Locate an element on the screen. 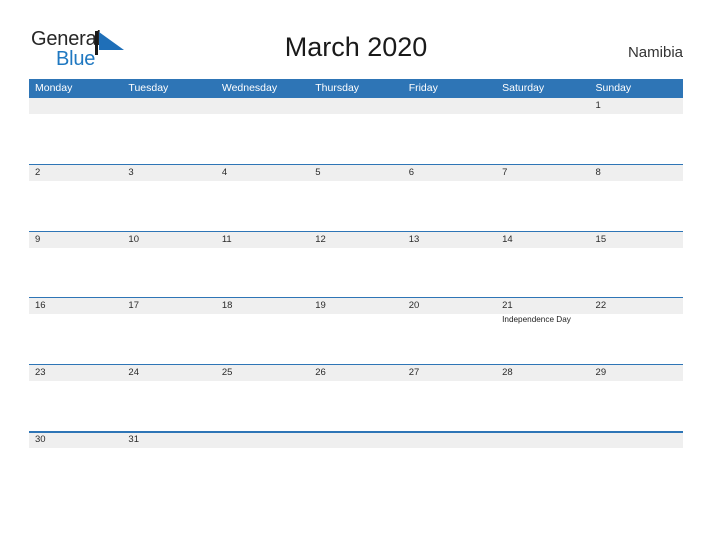 The image size is (712, 550). day-number: 21 is located at coordinates (507, 306).